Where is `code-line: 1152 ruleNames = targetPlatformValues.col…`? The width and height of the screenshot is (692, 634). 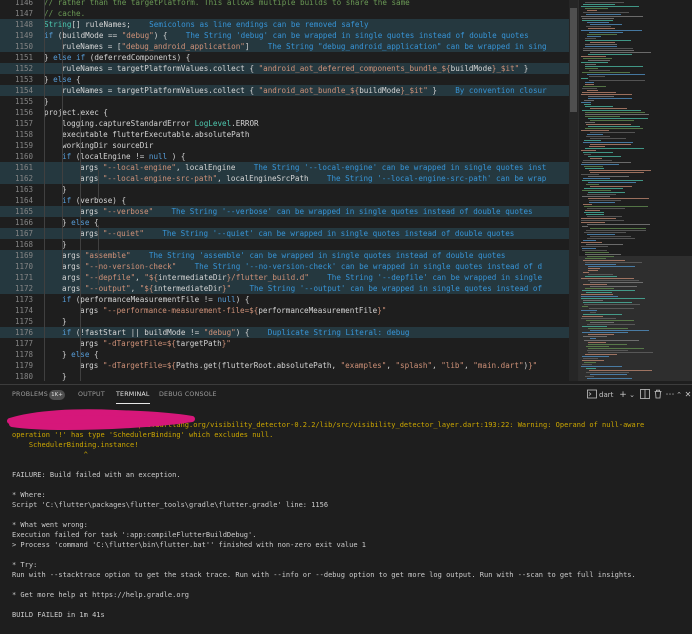 code-line: 1152 ruleNames = targetPlatformValues.col… is located at coordinates (289, 68).